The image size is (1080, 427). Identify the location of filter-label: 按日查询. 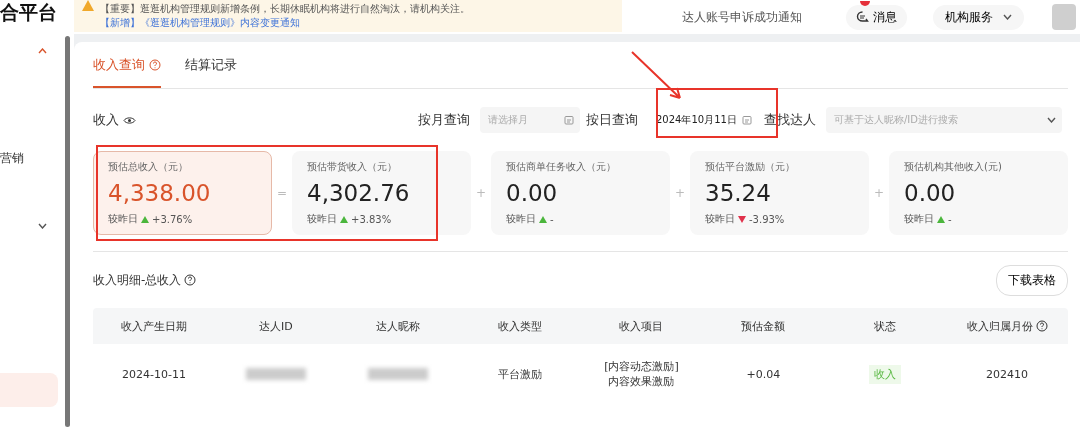
(612, 120).